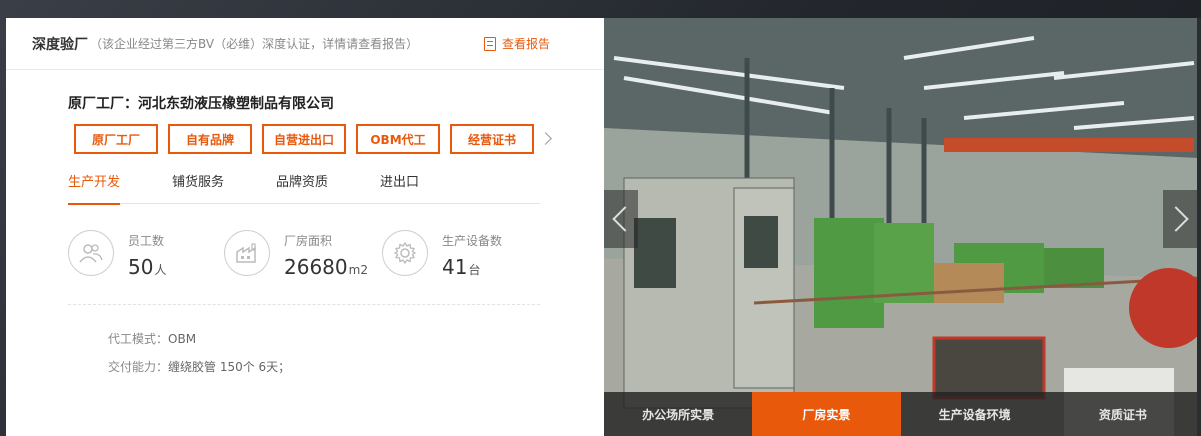 The image size is (1201, 436). I want to click on tag-business-cert: 经营证书, so click(492, 139).